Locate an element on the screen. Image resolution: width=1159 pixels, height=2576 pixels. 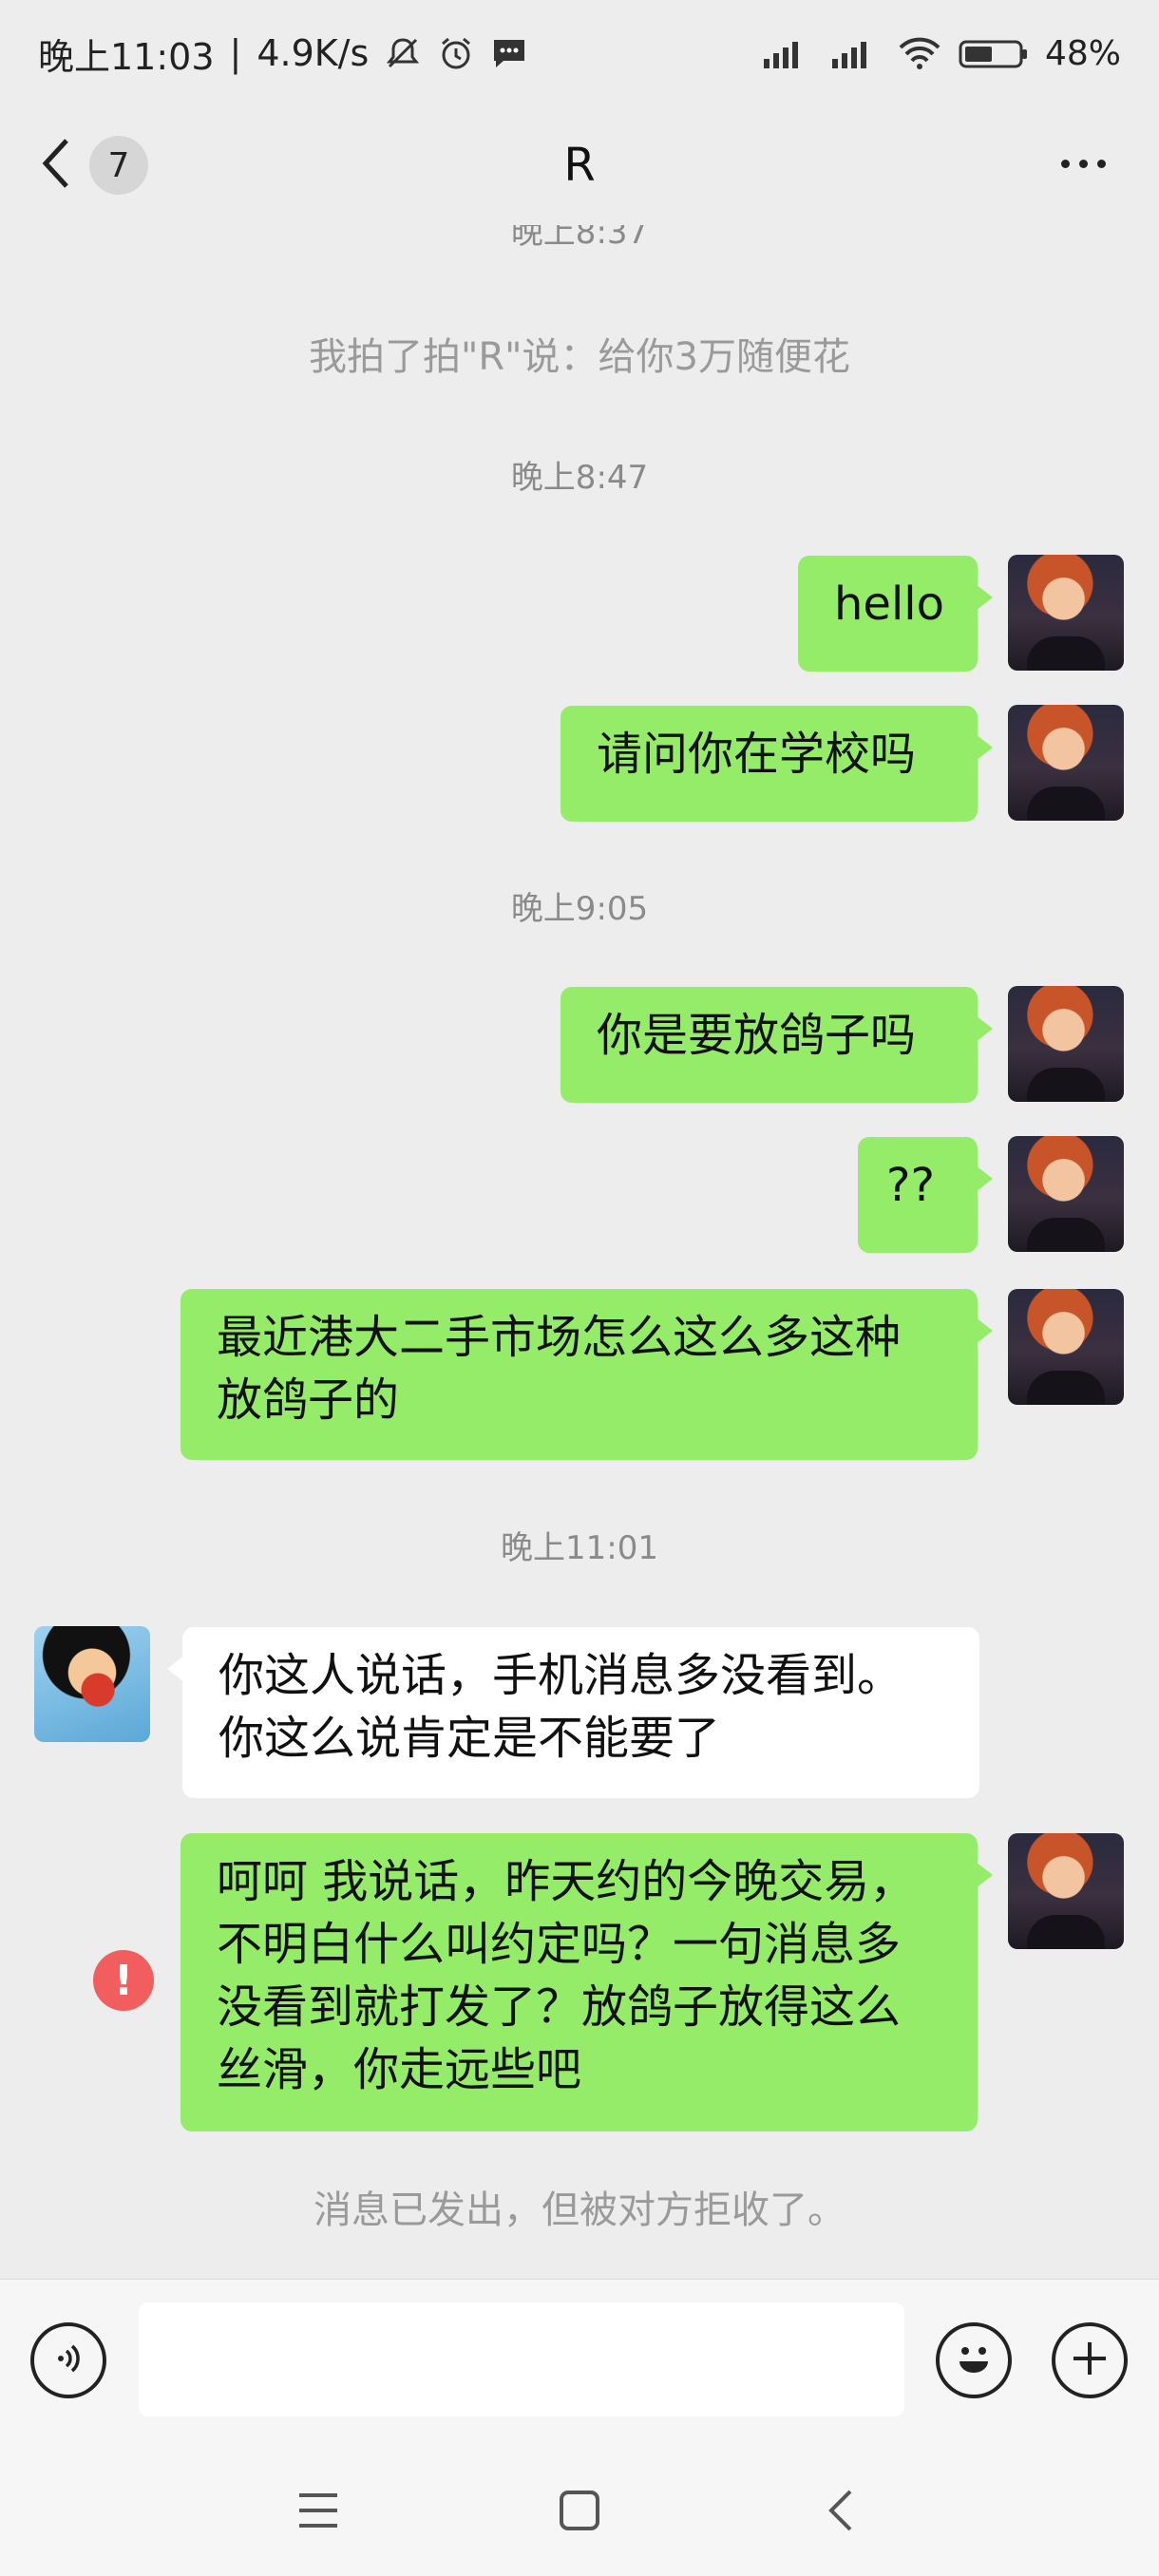
send-failed-icon: ! is located at coordinates (123, 1981).